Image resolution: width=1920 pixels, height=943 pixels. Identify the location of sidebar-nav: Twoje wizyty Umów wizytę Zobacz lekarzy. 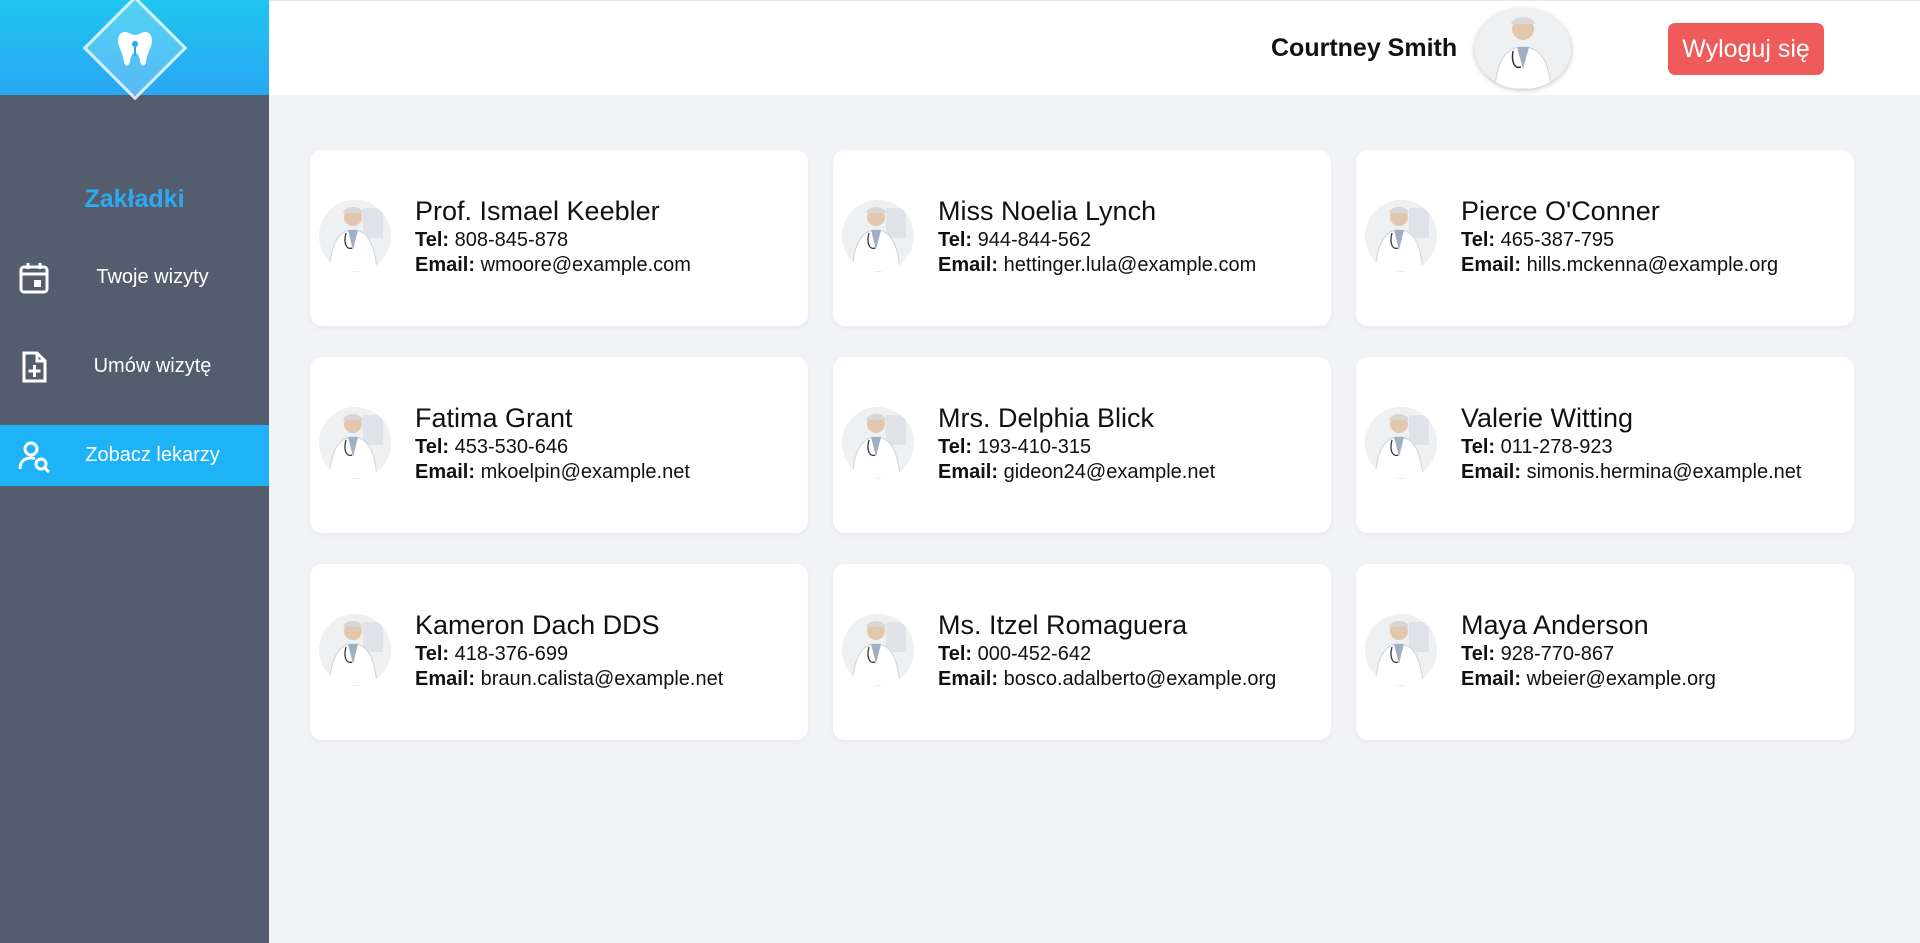
(134, 366).